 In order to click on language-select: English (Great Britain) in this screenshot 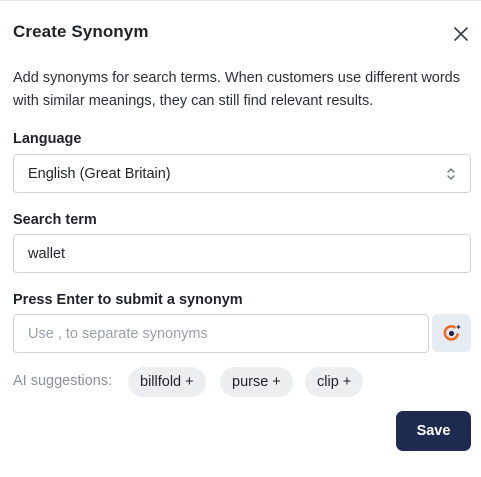, I will do `click(242, 173)`.